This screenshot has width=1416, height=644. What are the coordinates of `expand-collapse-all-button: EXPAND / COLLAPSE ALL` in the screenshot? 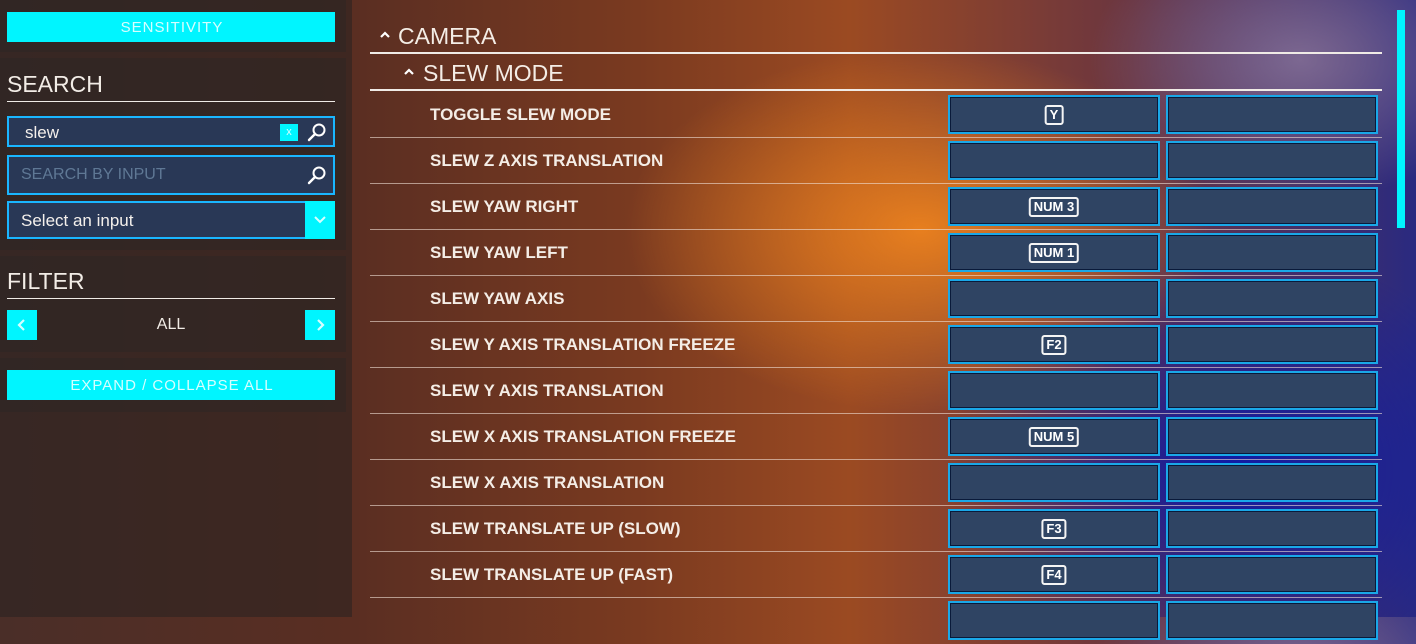 It's located at (171, 385).